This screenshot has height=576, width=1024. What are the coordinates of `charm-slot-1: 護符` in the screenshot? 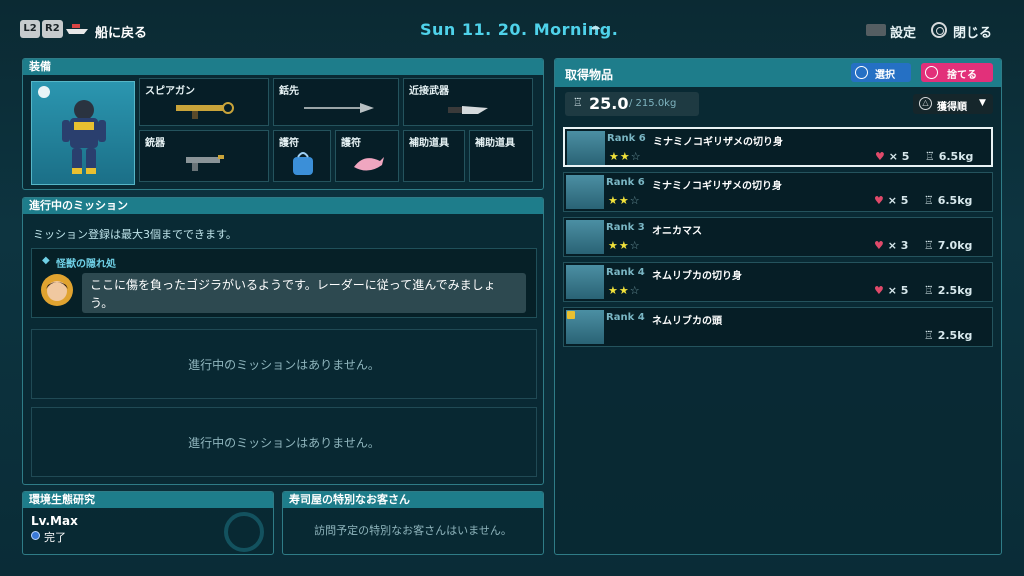 It's located at (302, 156).